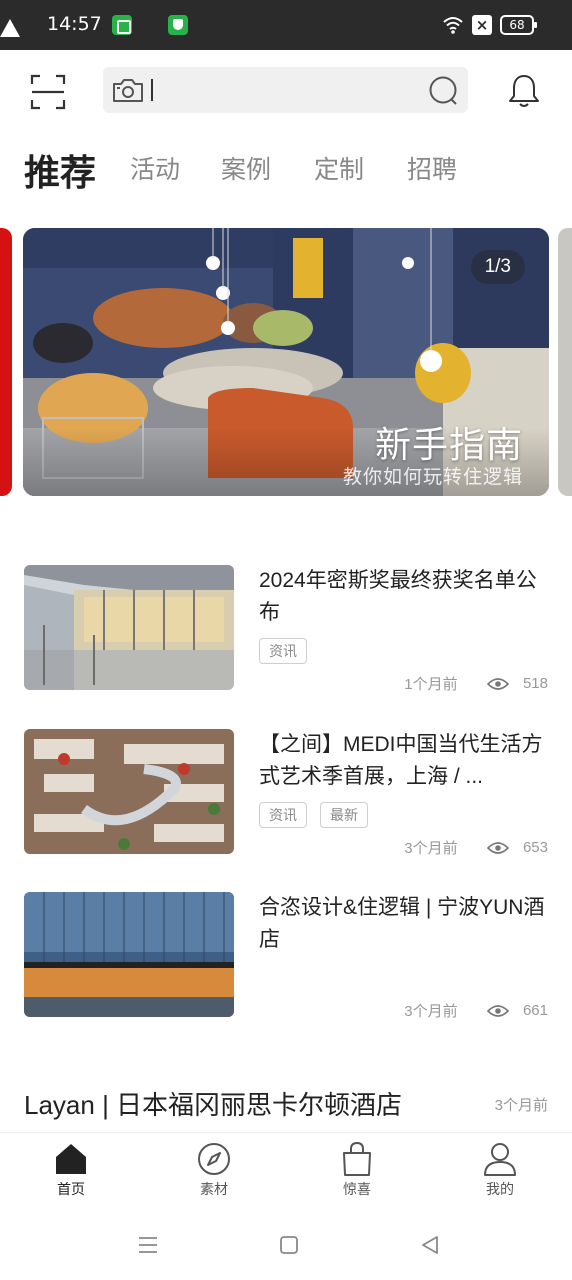 This screenshot has width=572, height=1280. What do you see at coordinates (74, 24) in the screenshot?
I see `status-time: 14:57` at bounding box center [74, 24].